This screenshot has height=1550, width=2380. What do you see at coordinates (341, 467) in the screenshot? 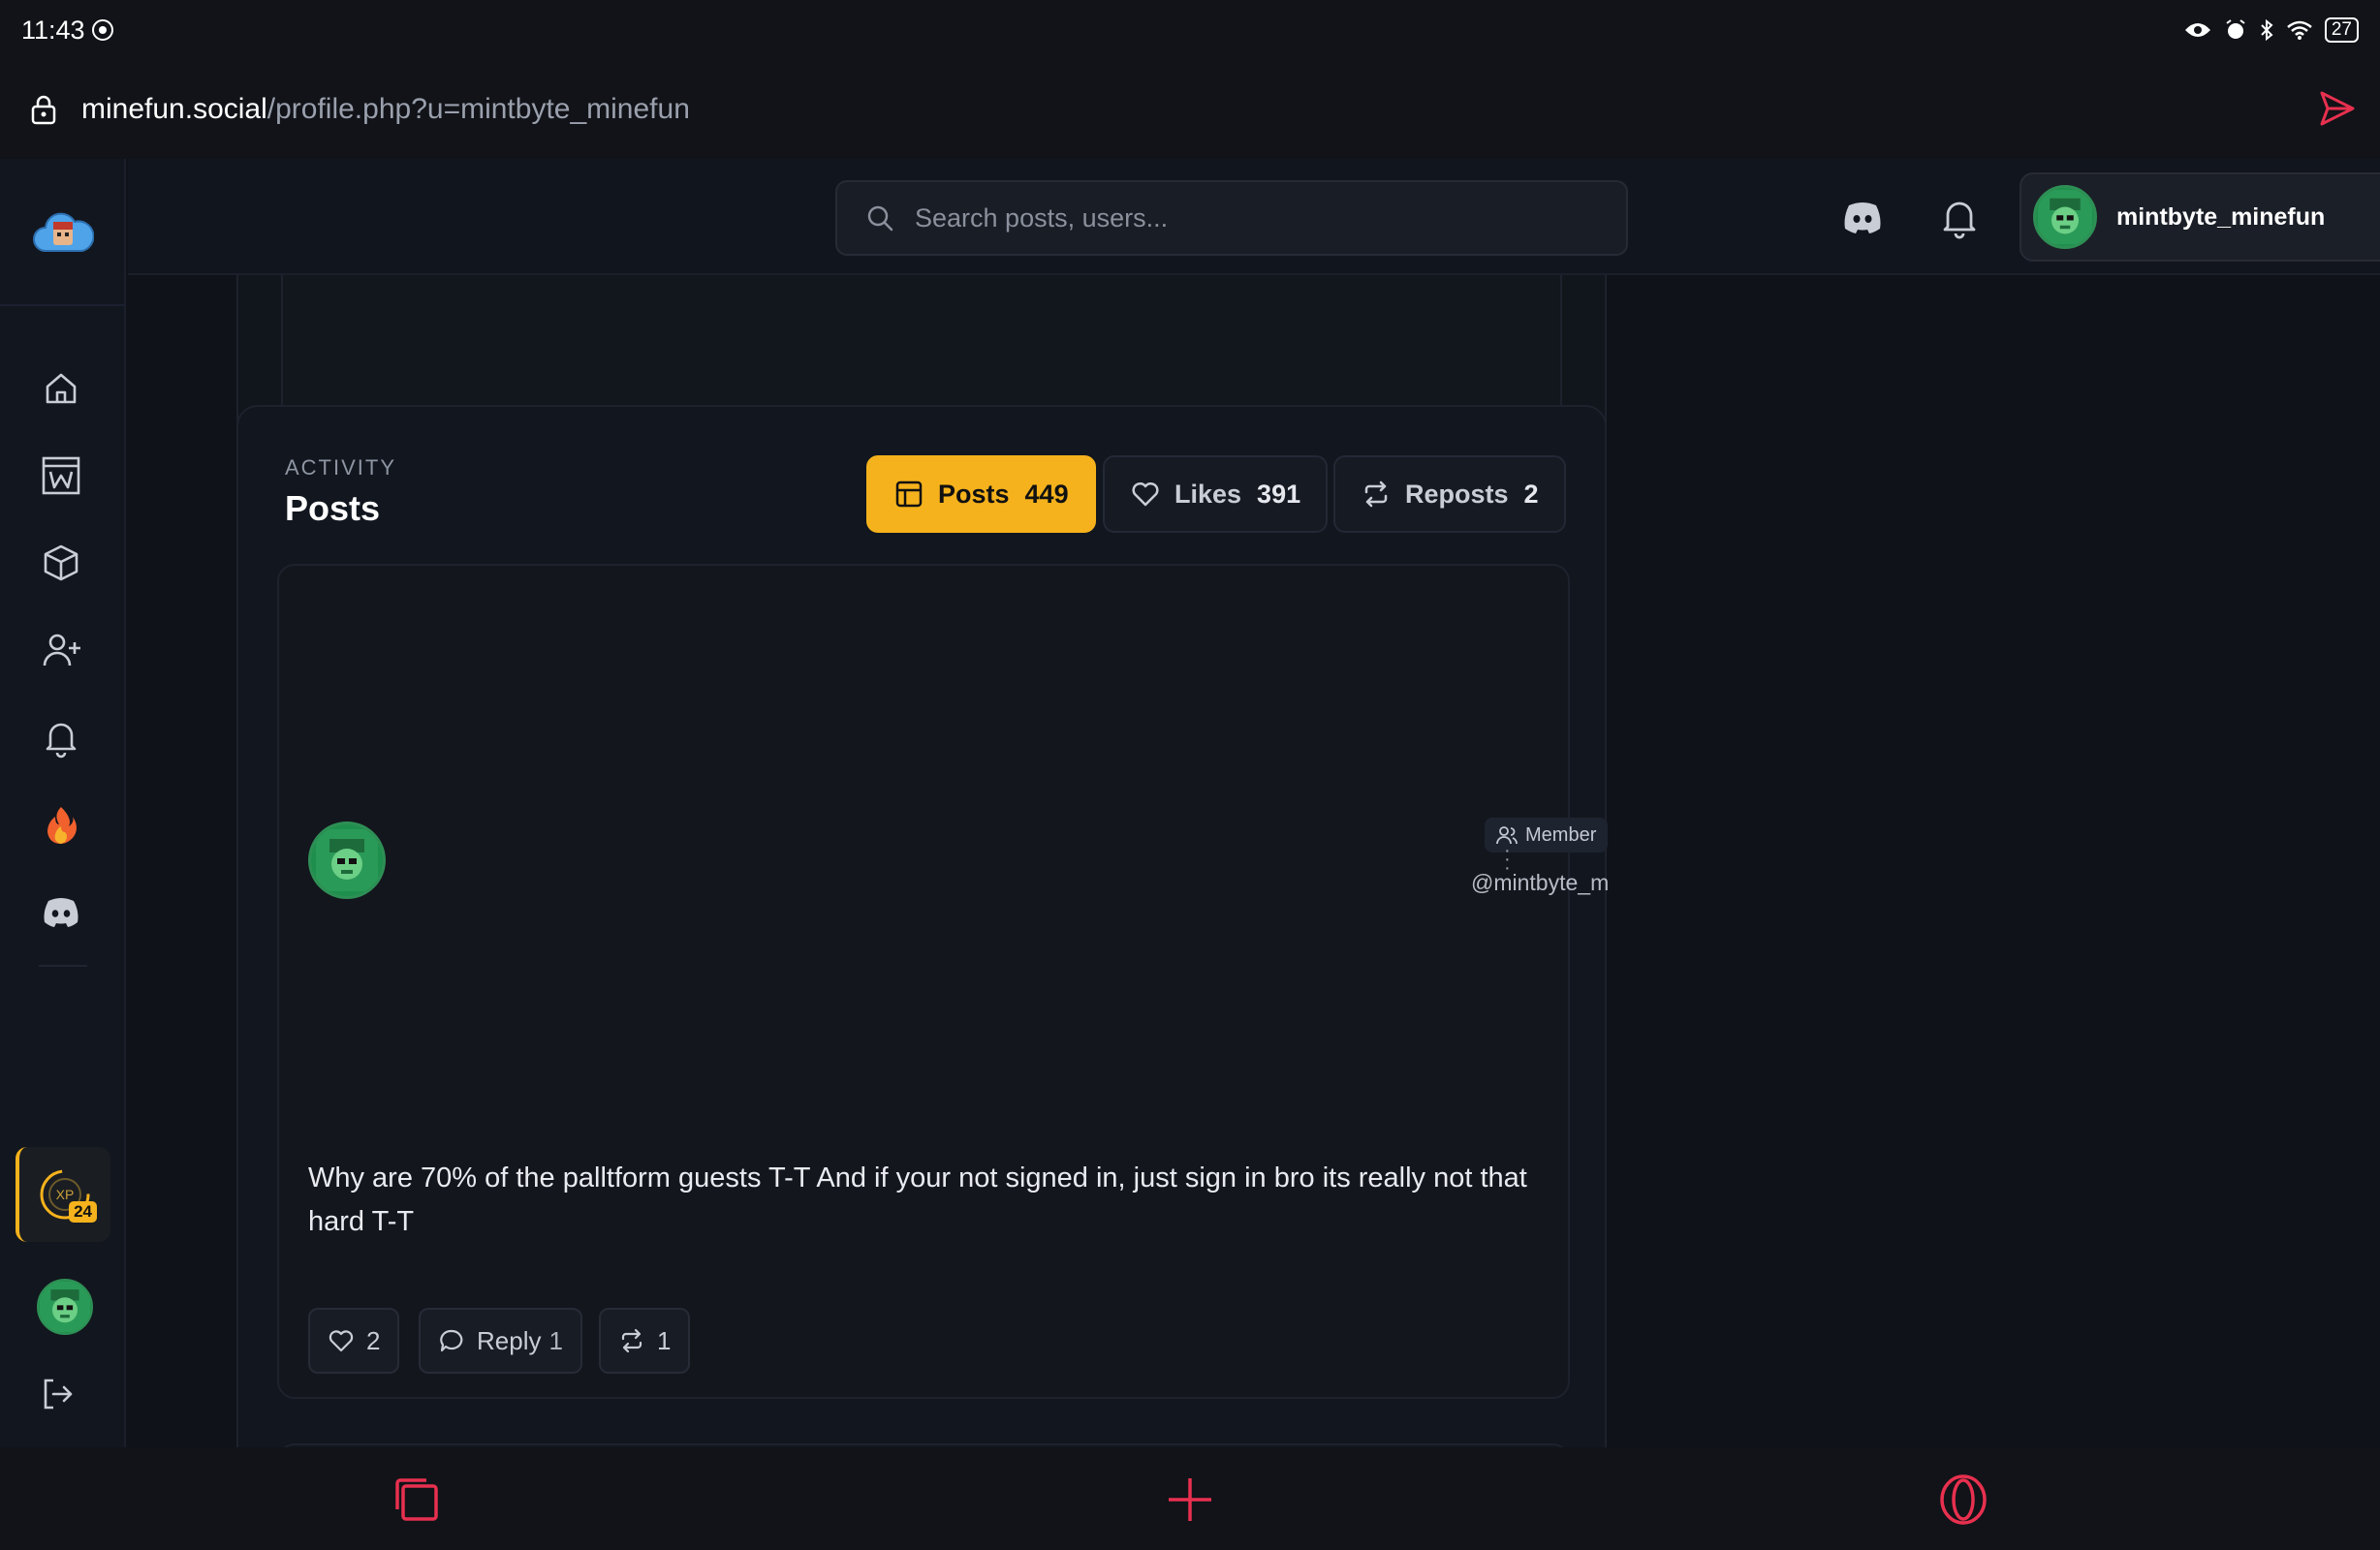
I see `activity-eyebrow: ACTIVITY` at bounding box center [341, 467].